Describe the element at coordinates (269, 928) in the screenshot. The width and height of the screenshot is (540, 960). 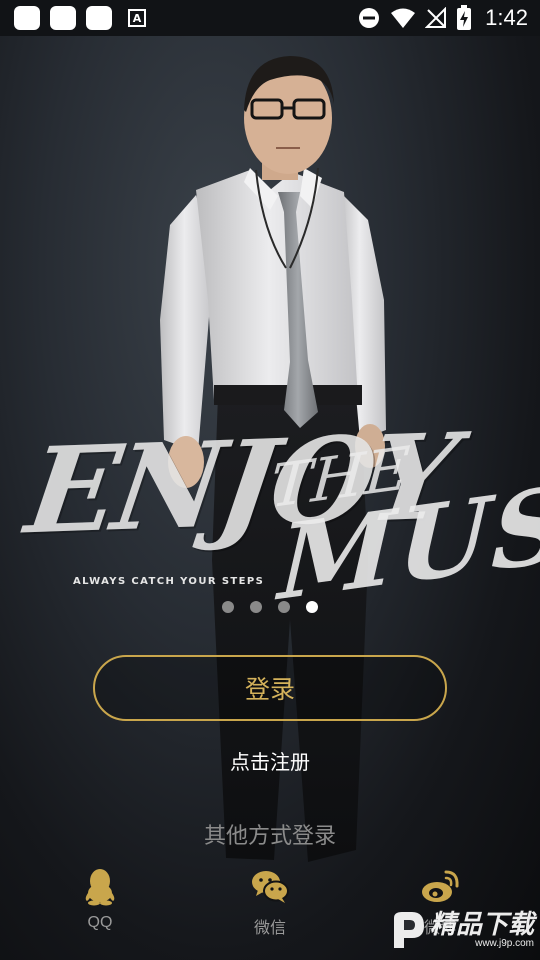
I see `wechat-label: 微信` at that location.